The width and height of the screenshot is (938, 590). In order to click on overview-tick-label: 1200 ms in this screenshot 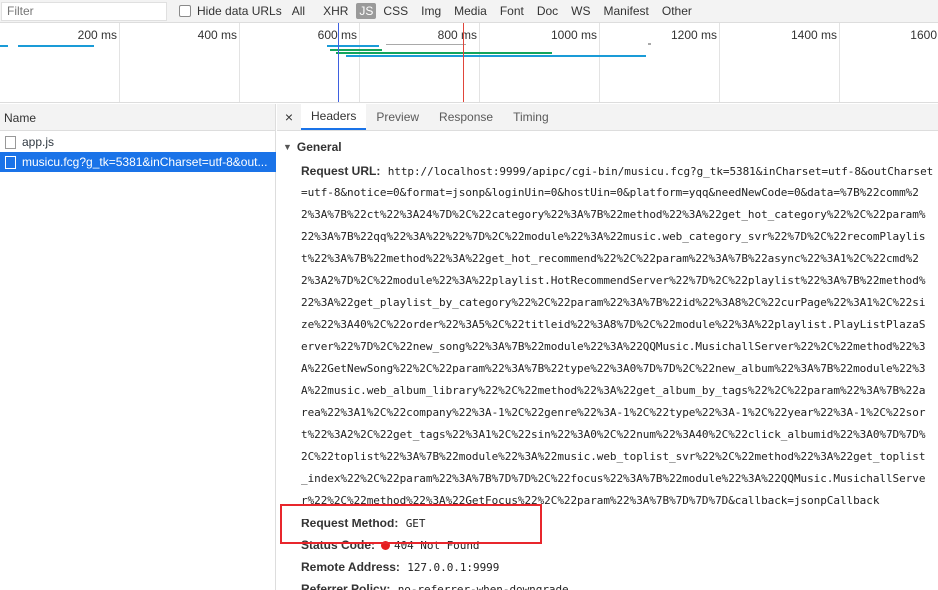, I will do `click(693, 35)`.